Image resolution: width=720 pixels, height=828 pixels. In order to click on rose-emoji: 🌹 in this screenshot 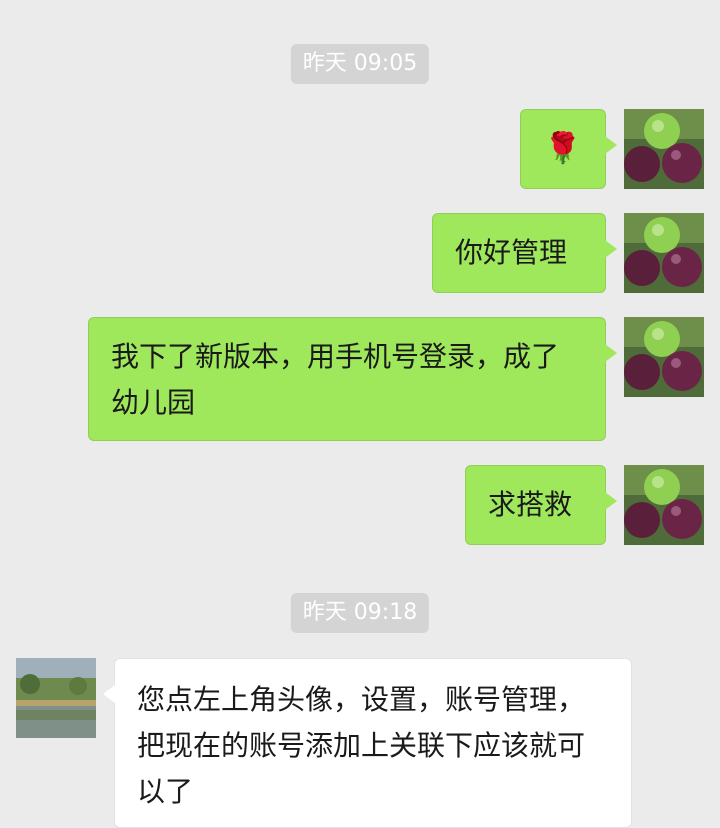, I will do `click(563, 148)`.